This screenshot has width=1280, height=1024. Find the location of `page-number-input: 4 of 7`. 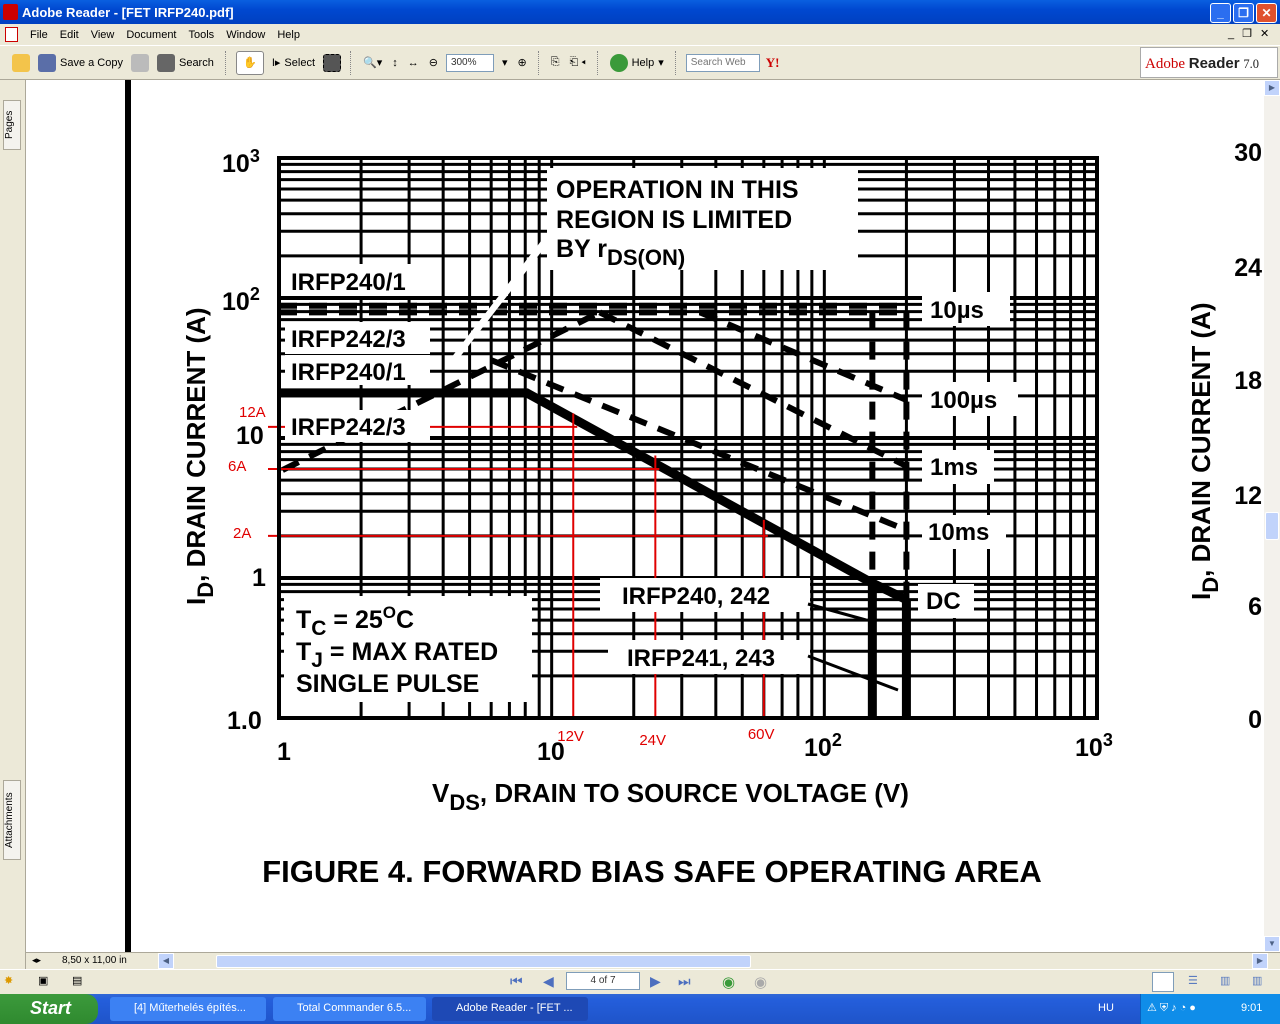

page-number-input: 4 of 7 is located at coordinates (603, 981).